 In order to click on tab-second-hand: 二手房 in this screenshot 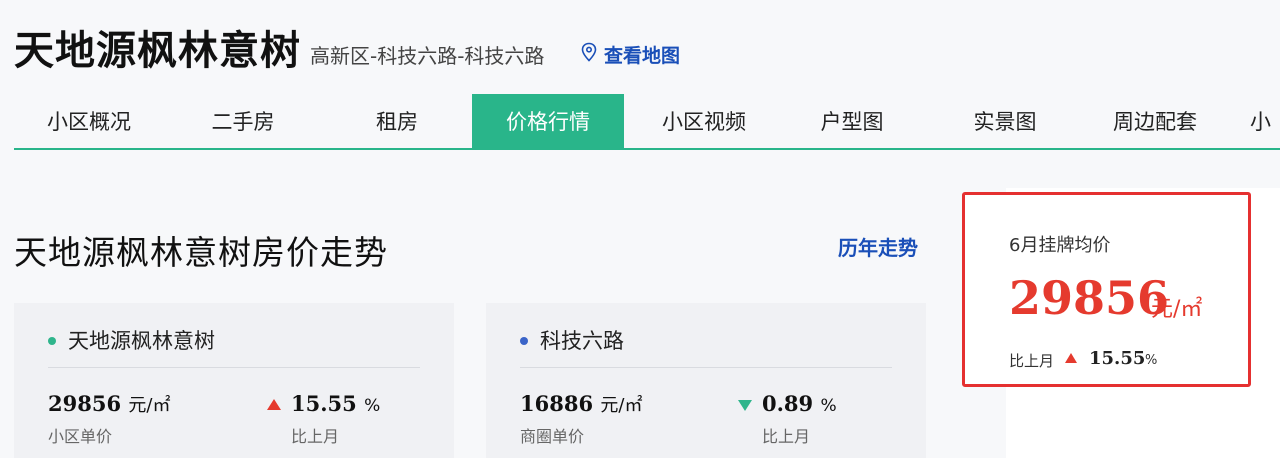, I will do `click(243, 121)`.